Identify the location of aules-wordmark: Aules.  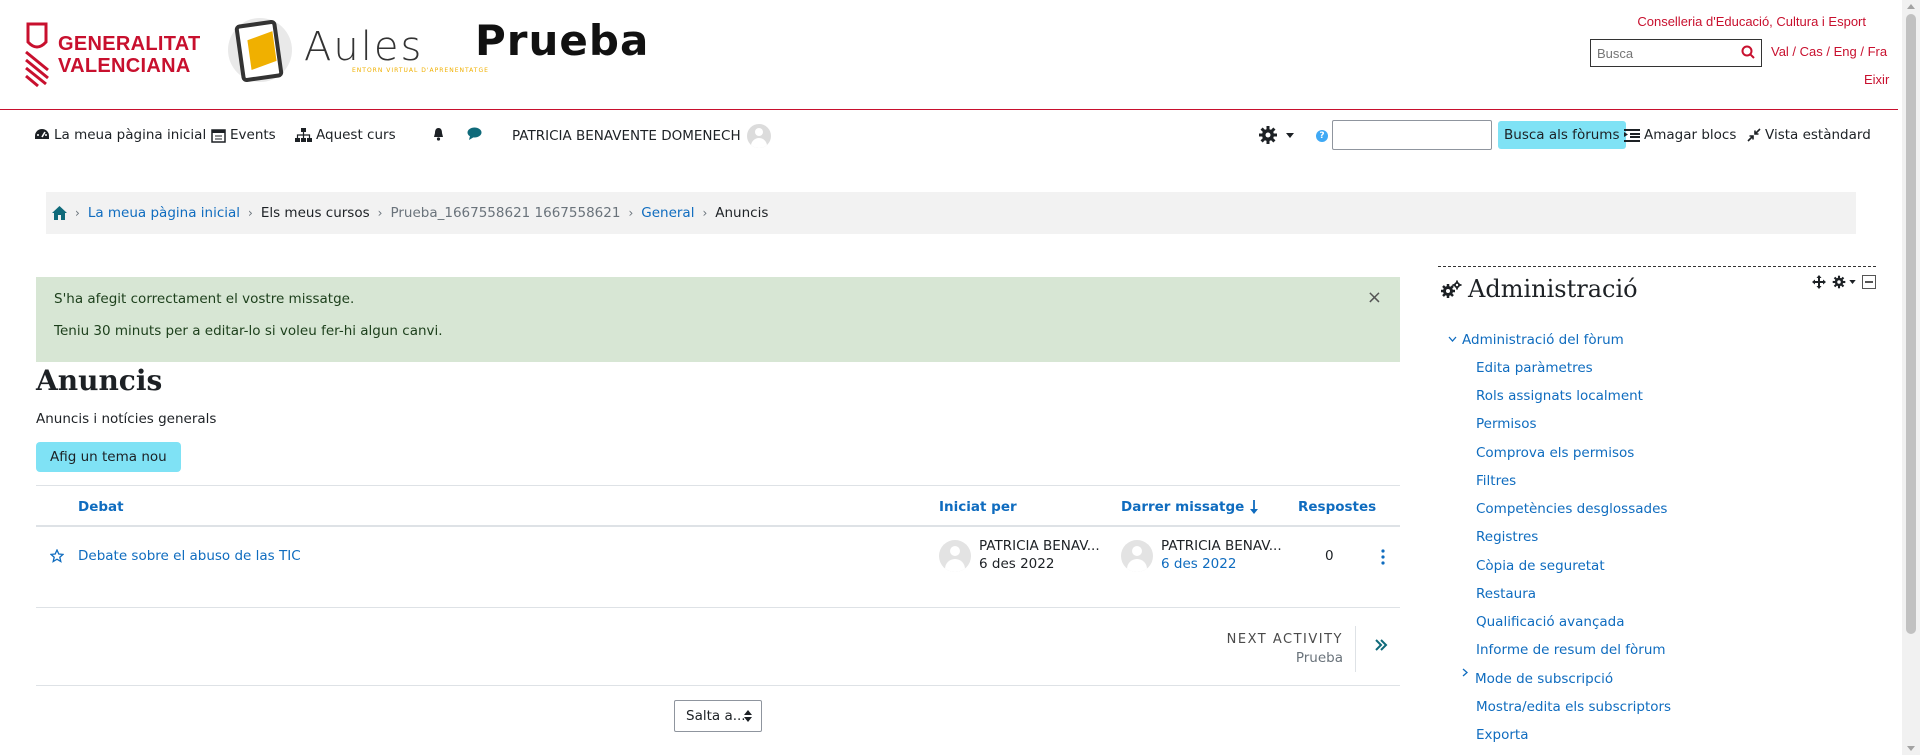
(364, 46).